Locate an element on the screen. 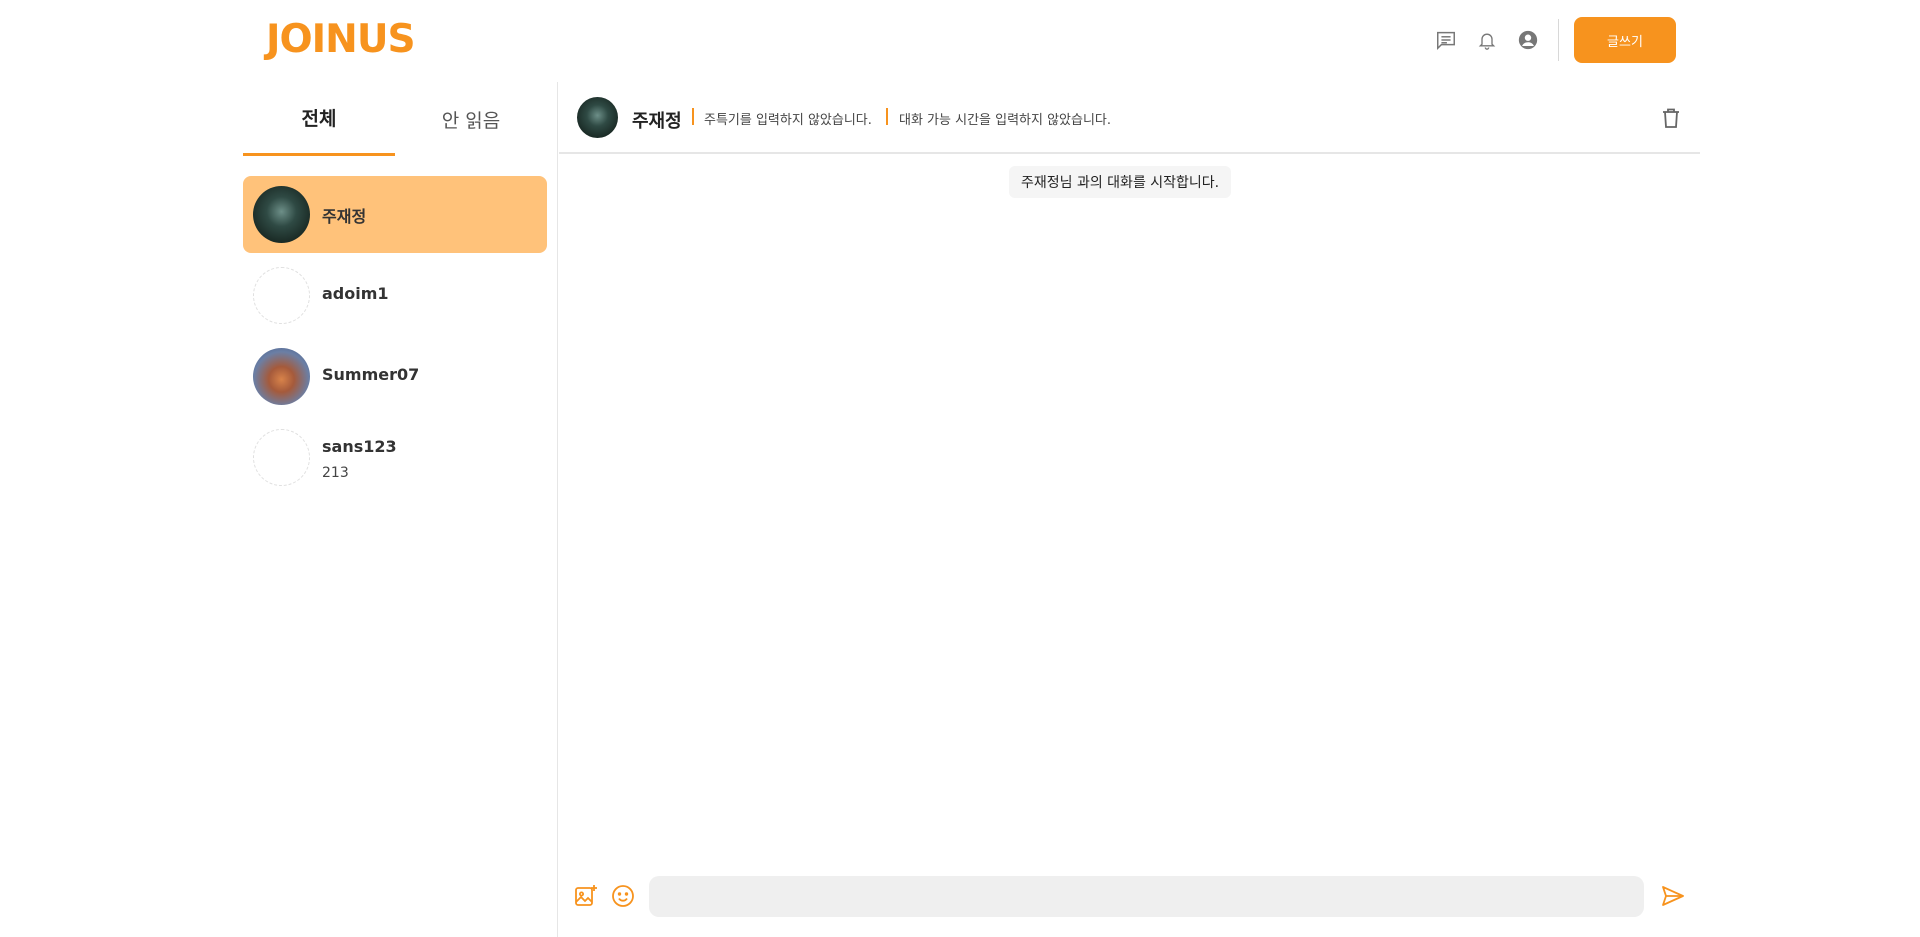 The height and width of the screenshot is (937, 1920). top-header: JOINUS 글쓰기 is located at coordinates (960, 41).